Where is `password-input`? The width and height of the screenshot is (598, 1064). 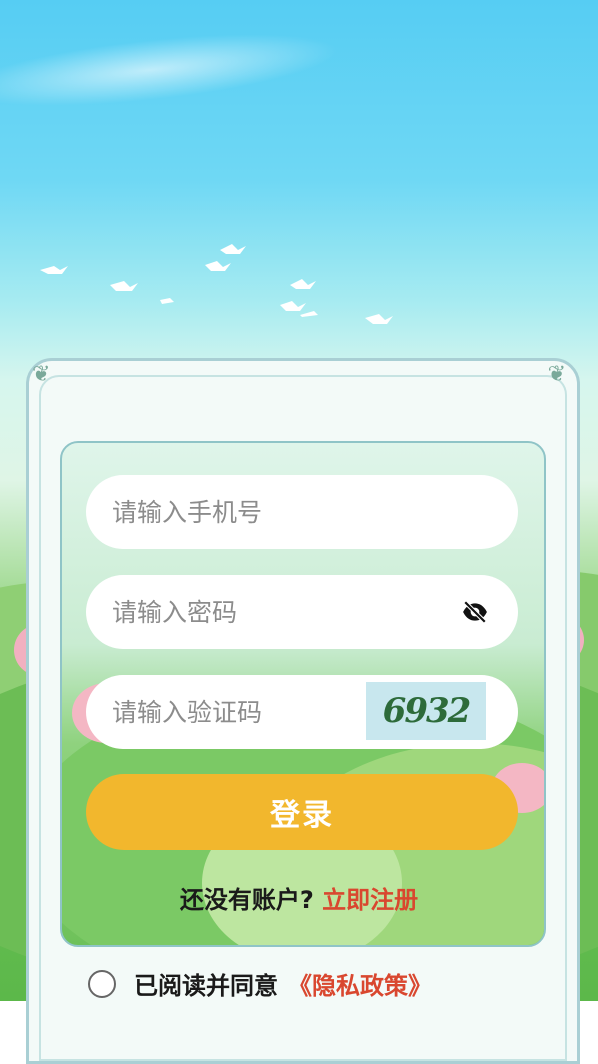 password-input is located at coordinates (252, 612).